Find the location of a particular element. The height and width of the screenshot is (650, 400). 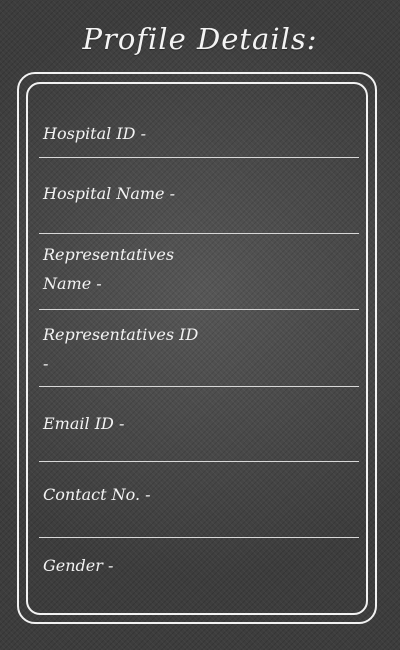

hospital-name-label: Hospital Name - is located at coordinates (109, 193).